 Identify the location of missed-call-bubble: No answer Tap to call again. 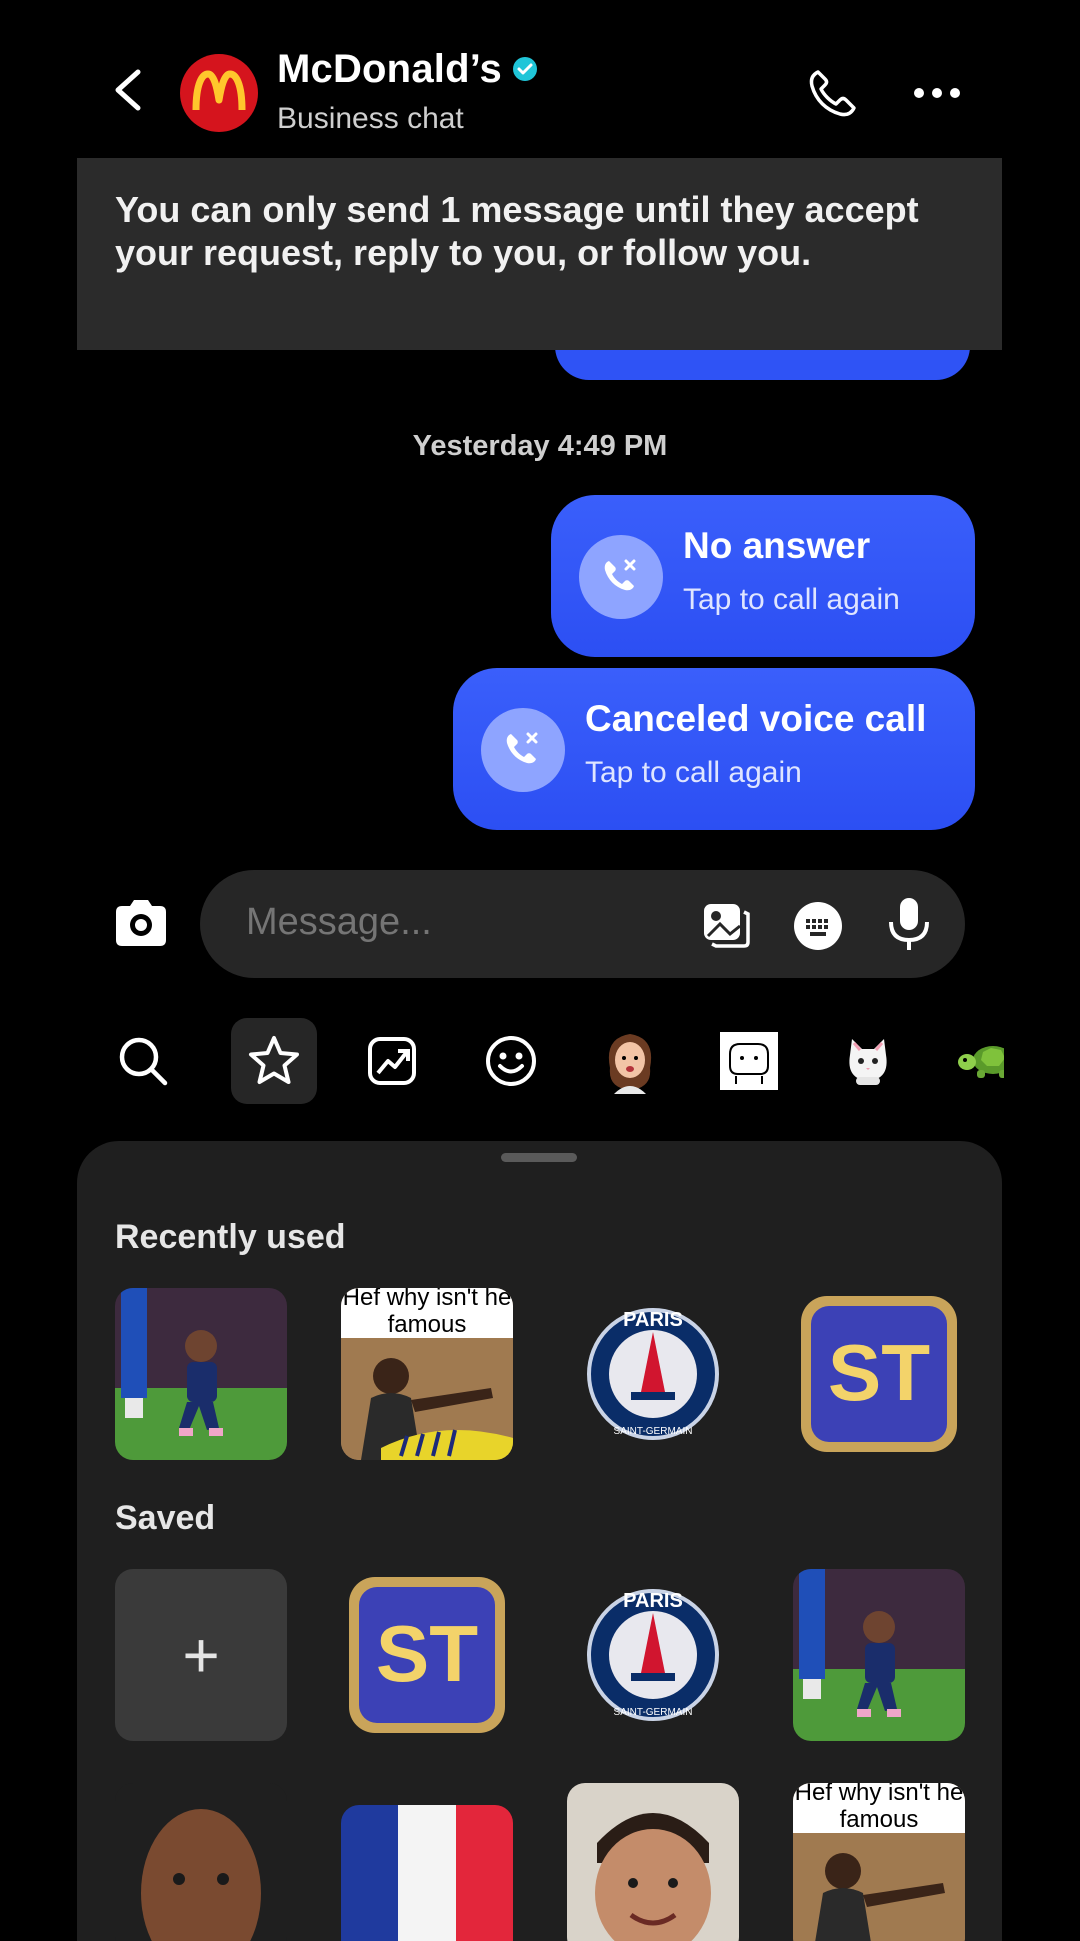
(763, 576).